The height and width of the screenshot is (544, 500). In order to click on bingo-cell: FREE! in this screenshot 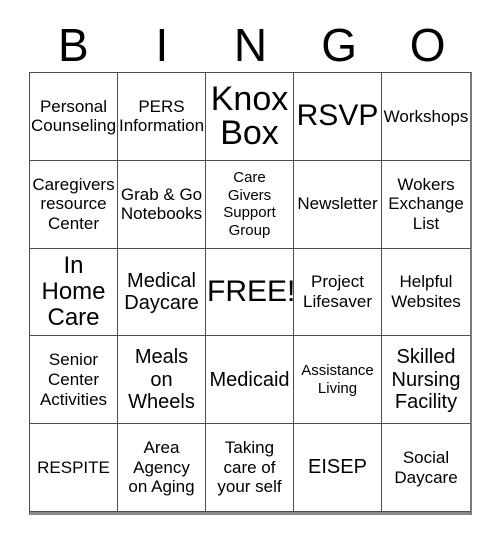, I will do `click(250, 292)`.